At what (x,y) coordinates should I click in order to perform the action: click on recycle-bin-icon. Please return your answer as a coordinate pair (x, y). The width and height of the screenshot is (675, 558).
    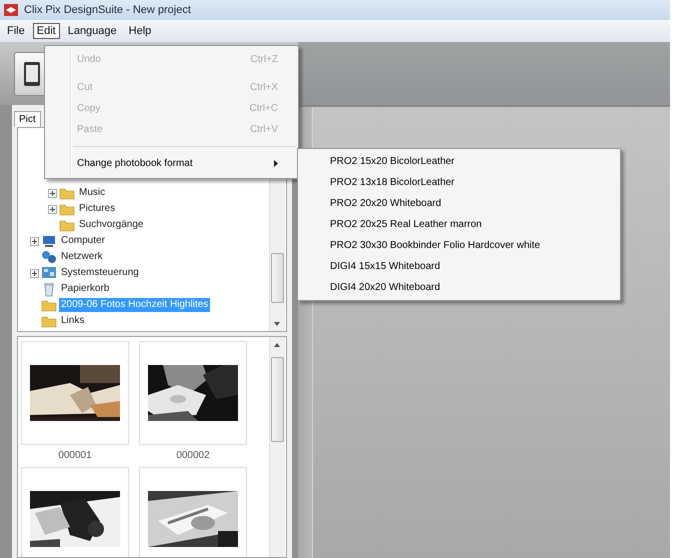
    Looking at the image, I should click on (49, 289).